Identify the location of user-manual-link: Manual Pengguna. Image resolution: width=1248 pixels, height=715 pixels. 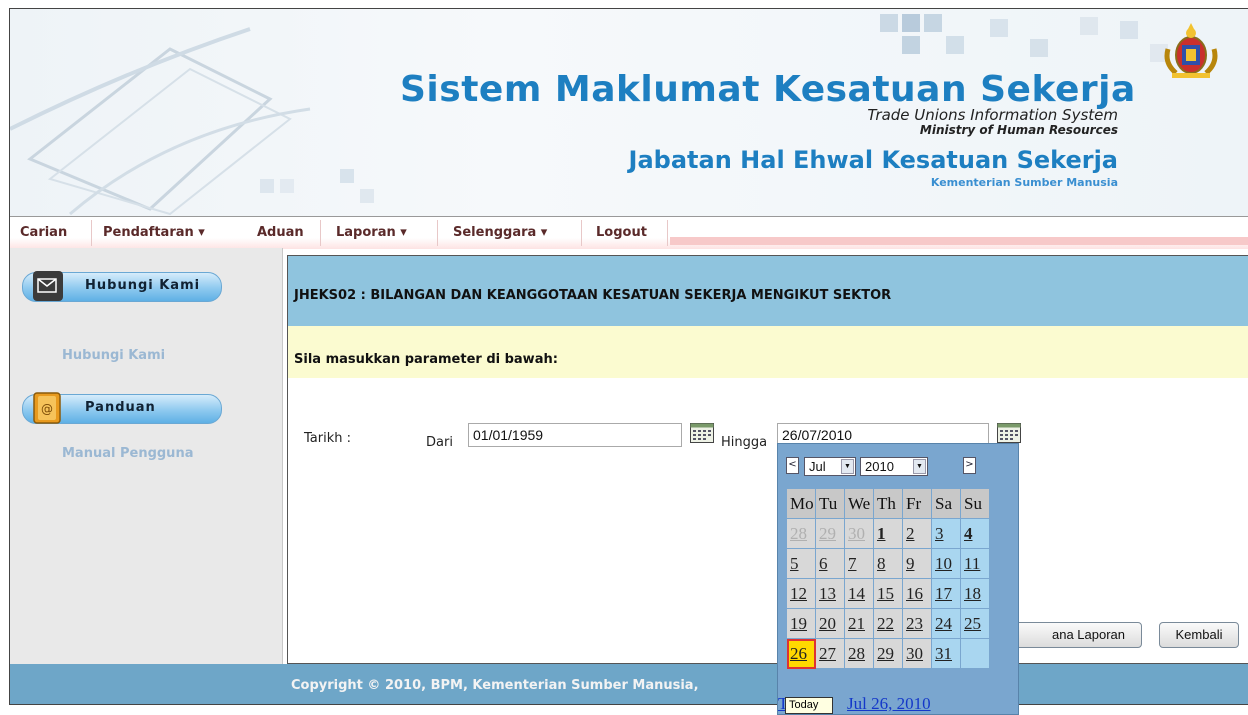
(127, 453).